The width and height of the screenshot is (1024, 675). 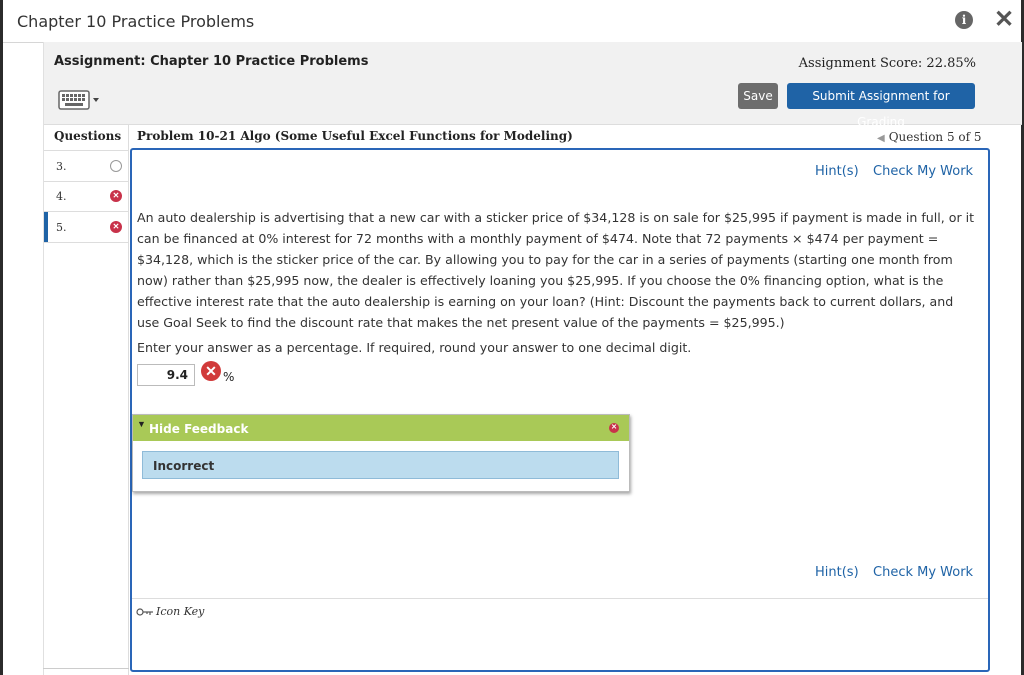 What do you see at coordinates (198, 429) in the screenshot?
I see `hide-feedback-toggle: Hide Feedback` at bounding box center [198, 429].